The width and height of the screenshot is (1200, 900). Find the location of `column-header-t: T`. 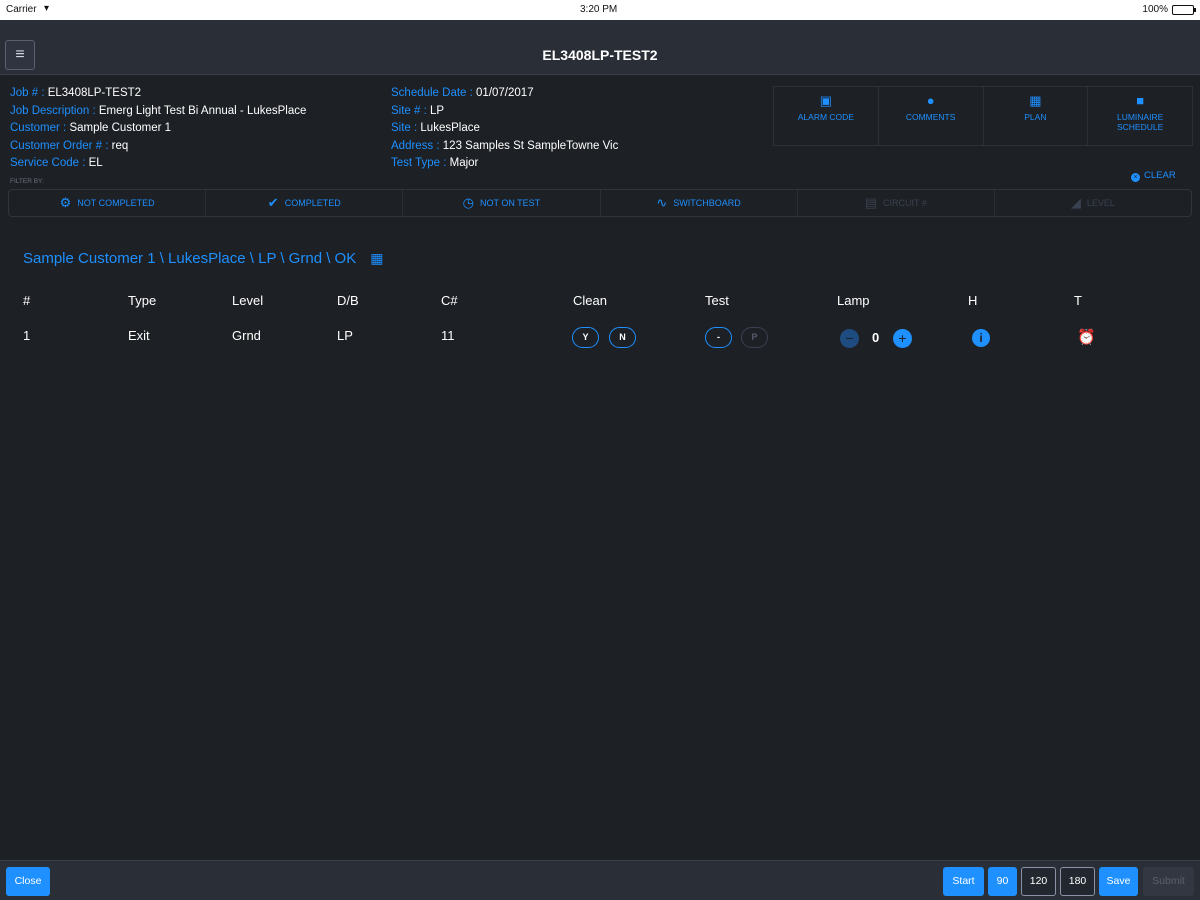

column-header-t: T is located at coordinates (1078, 300).